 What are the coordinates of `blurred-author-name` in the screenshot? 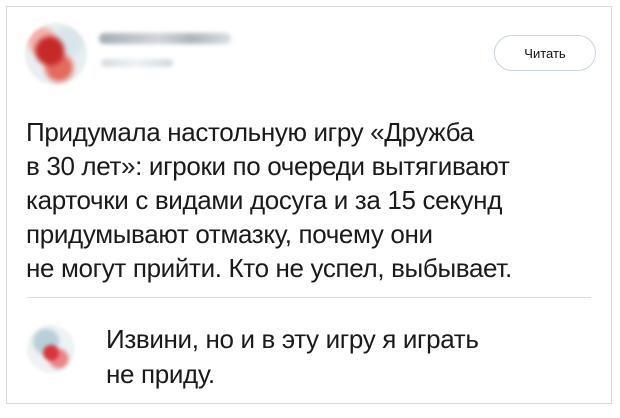 It's located at (165, 38).